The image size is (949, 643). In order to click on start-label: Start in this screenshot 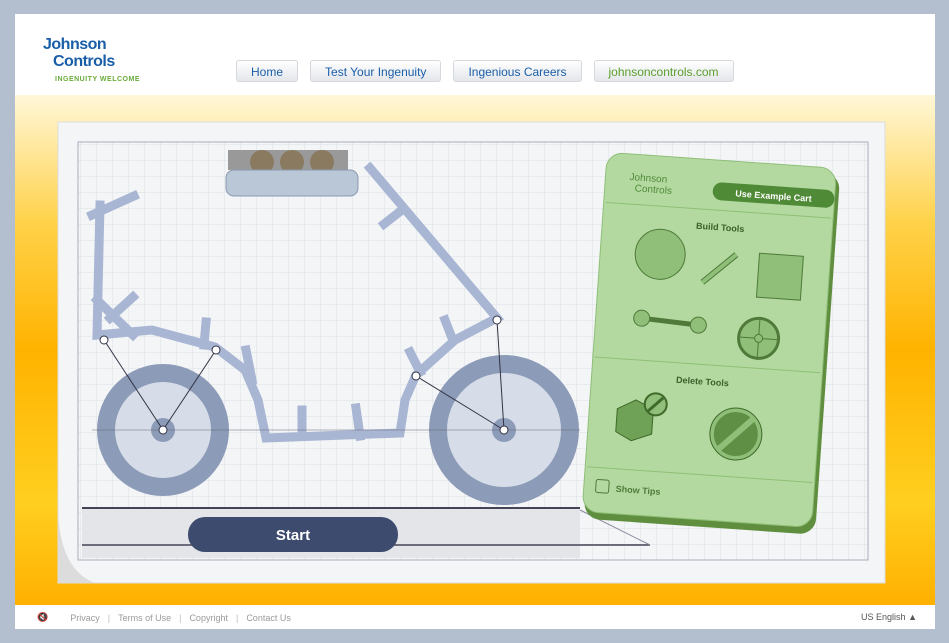, I will do `click(293, 535)`.